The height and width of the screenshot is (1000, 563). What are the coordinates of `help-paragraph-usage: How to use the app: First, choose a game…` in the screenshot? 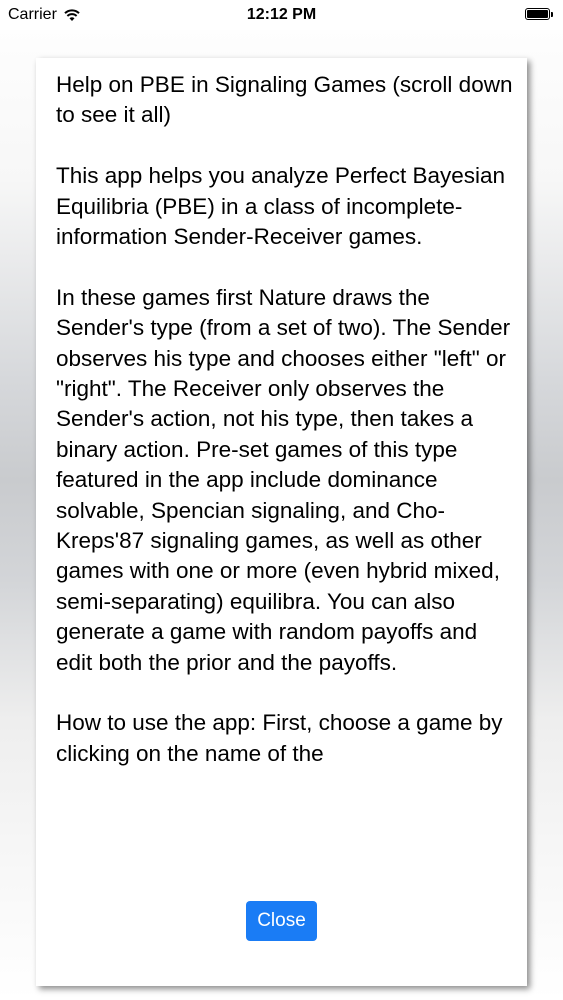 It's located at (279, 738).